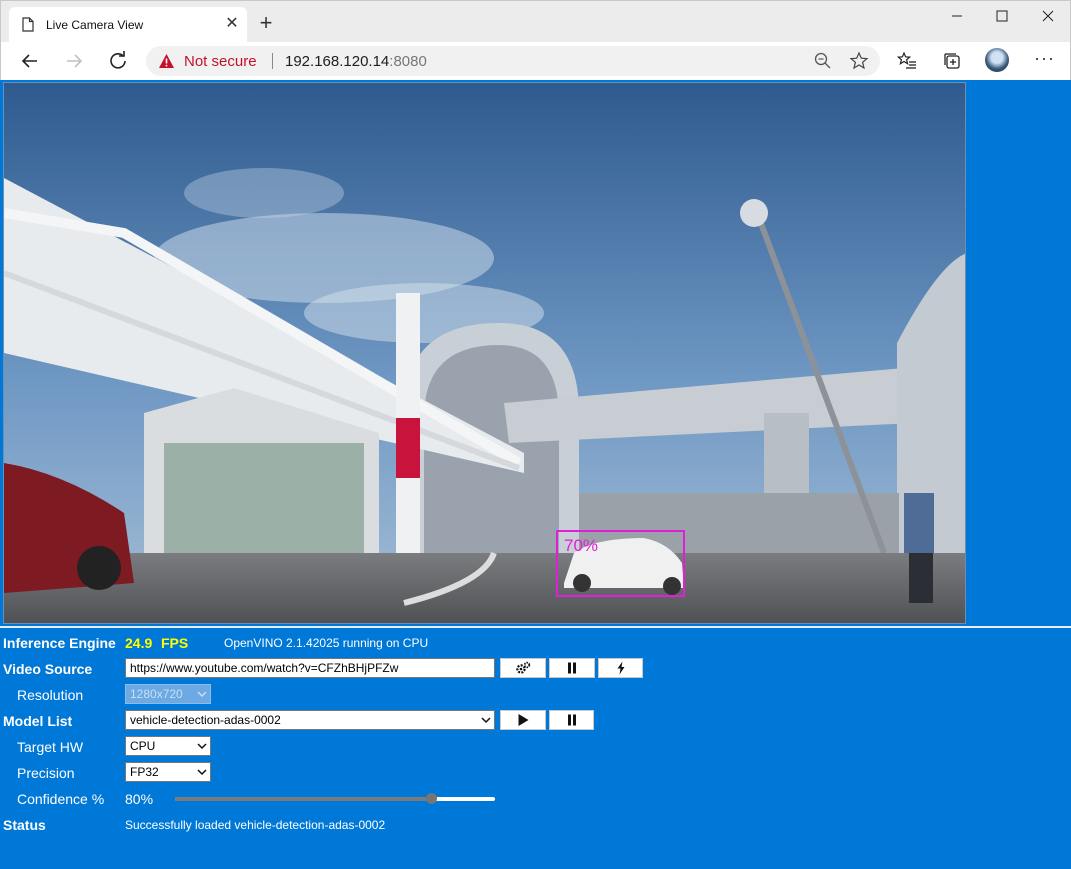 The width and height of the screenshot is (1071, 869). I want to click on fps-unit: FPS, so click(175, 643).